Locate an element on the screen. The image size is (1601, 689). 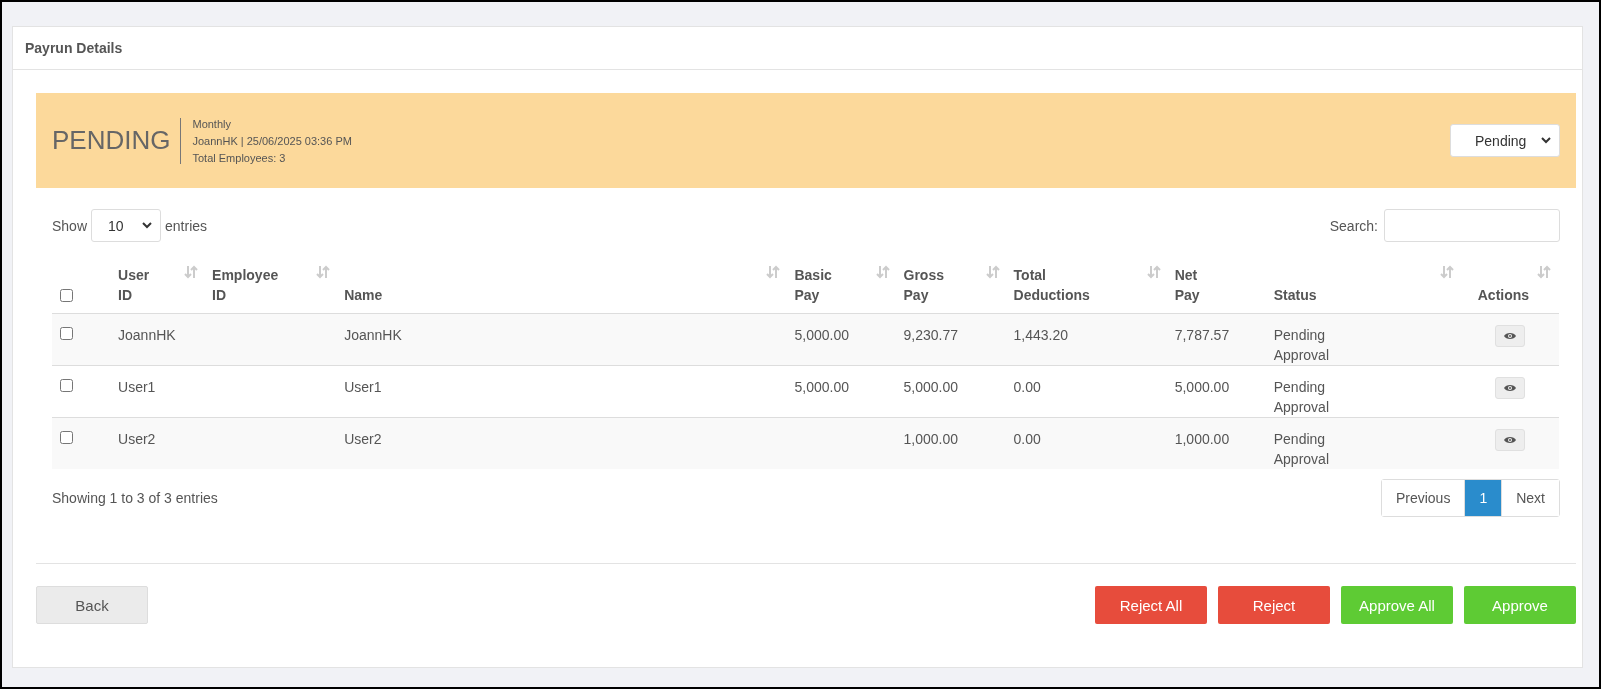
reject-button: Reject is located at coordinates (1274, 605).